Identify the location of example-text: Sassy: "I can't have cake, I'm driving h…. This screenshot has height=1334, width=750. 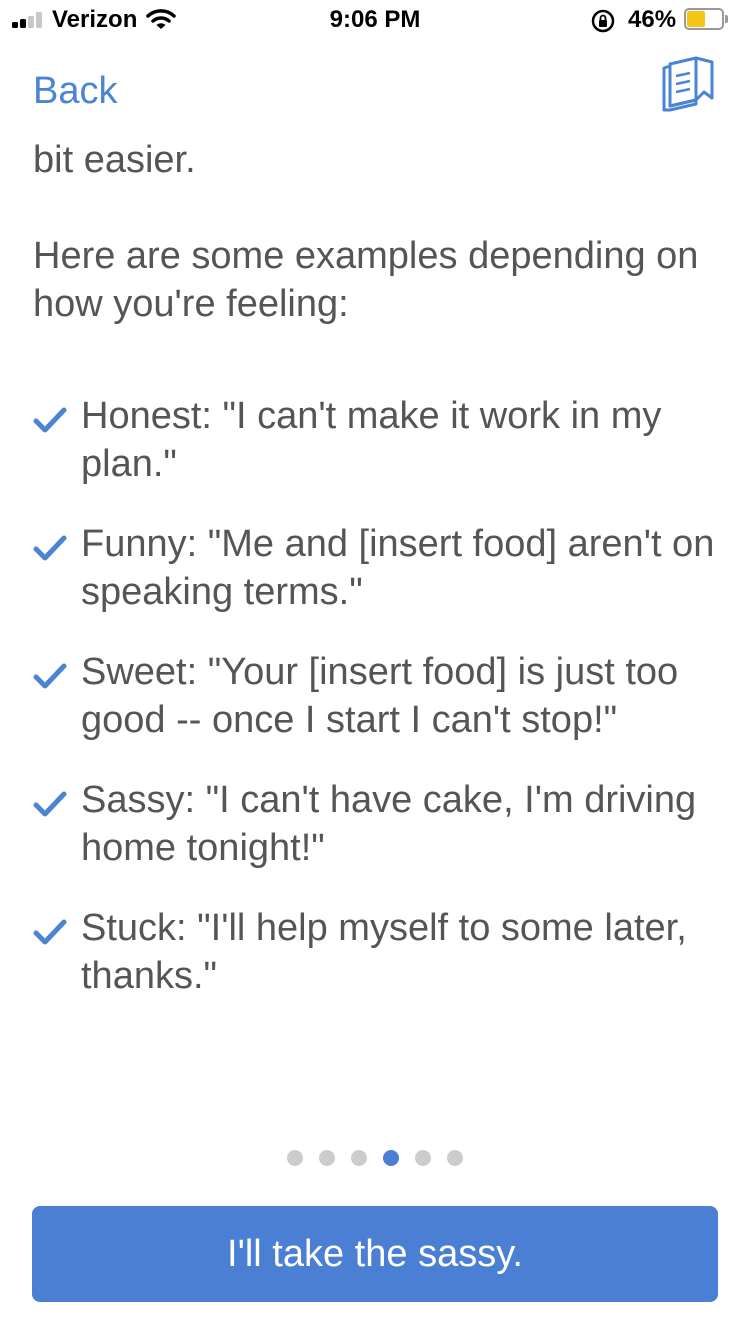
(389, 824).